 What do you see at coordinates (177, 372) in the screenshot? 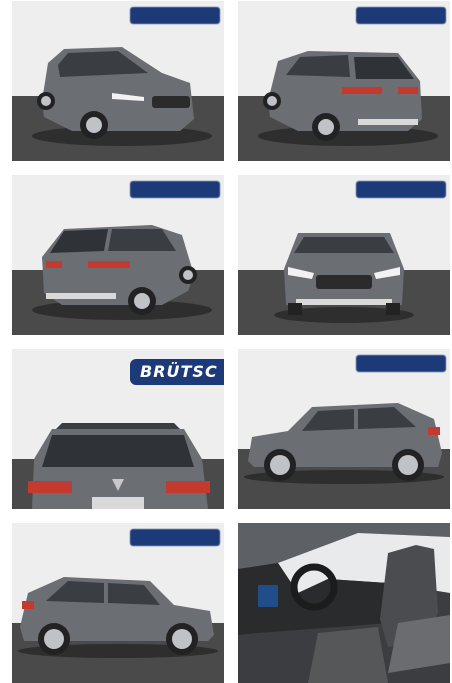
I see `dealer-logo-watermark: BRÜTSC` at bounding box center [177, 372].